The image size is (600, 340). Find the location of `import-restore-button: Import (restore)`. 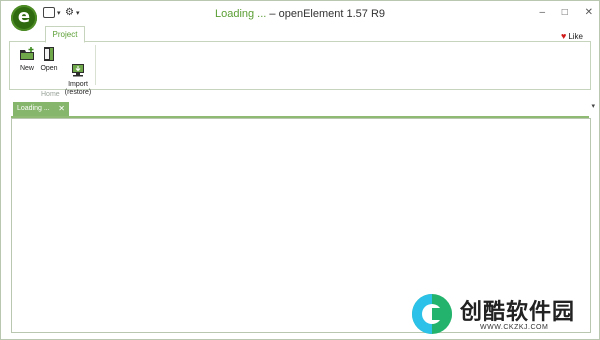

import-restore-button: Import (restore) is located at coordinates (78, 75).